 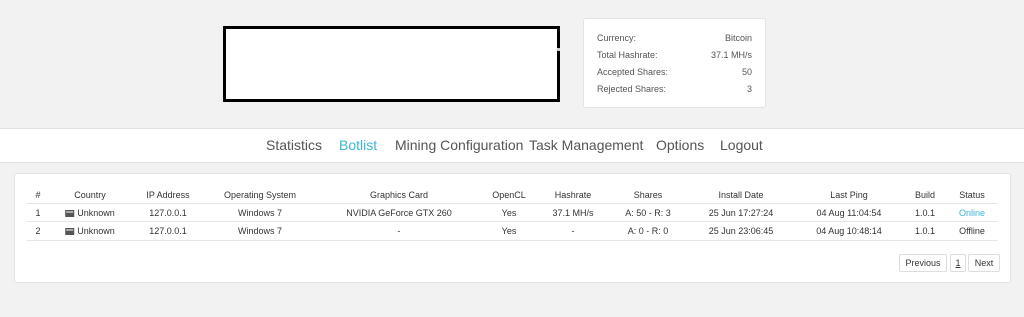 What do you see at coordinates (38, 213) in the screenshot?
I see `cell-number: 1` at bounding box center [38, 213].